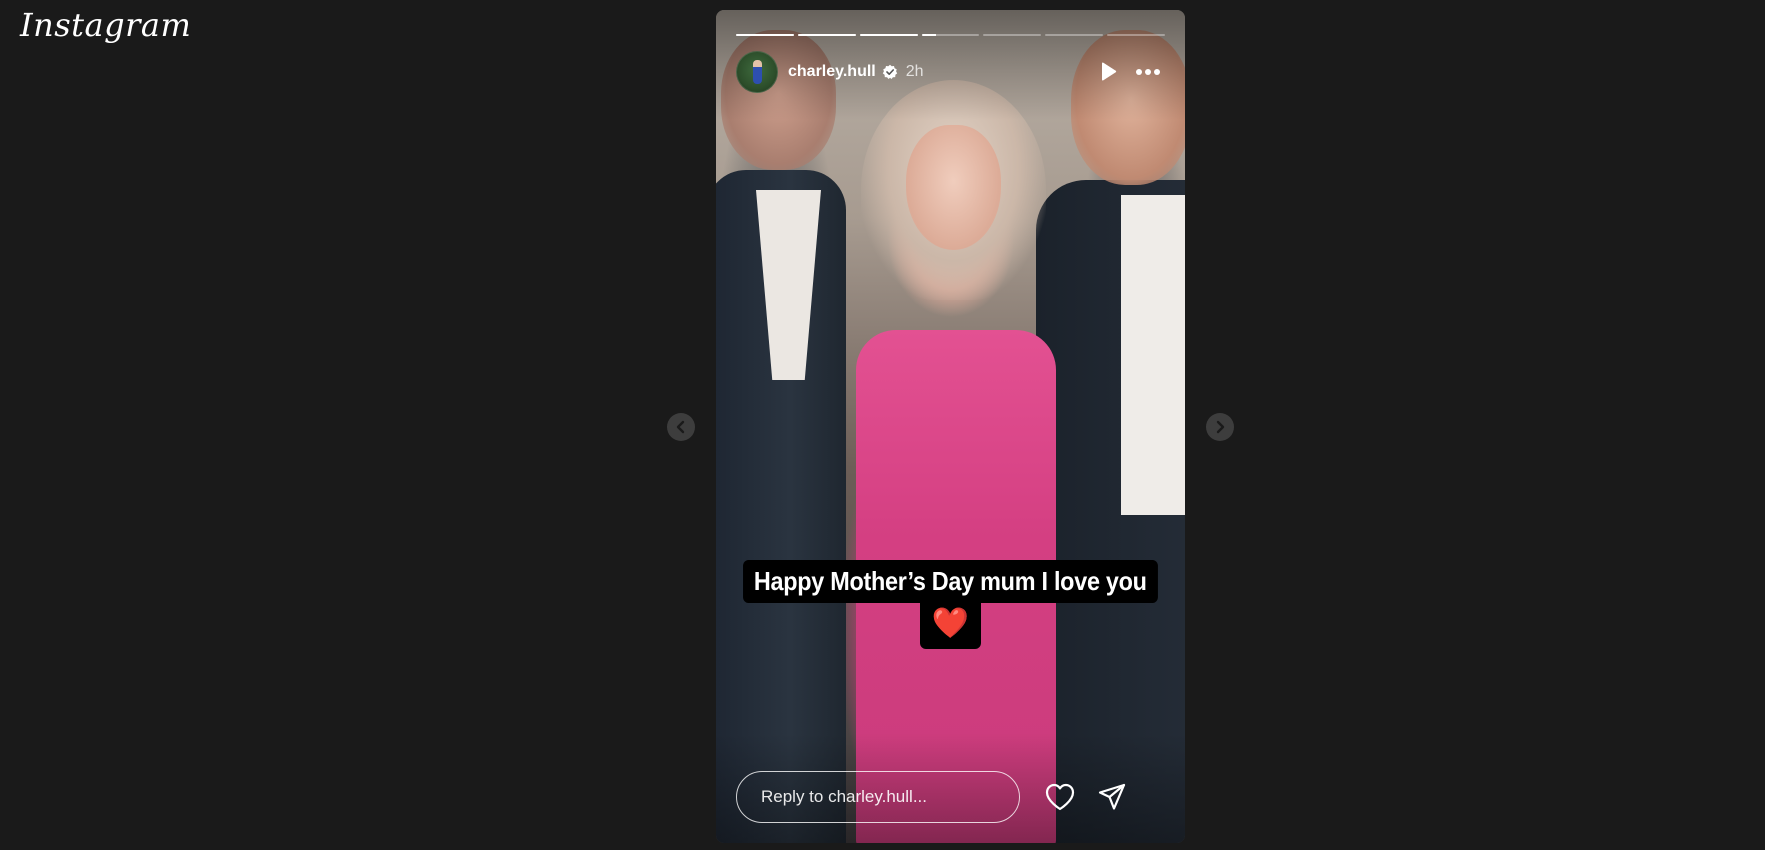  Describe the element at coordinates (914, 71) in the screenshot. I see `post-time: 2h` at that location.